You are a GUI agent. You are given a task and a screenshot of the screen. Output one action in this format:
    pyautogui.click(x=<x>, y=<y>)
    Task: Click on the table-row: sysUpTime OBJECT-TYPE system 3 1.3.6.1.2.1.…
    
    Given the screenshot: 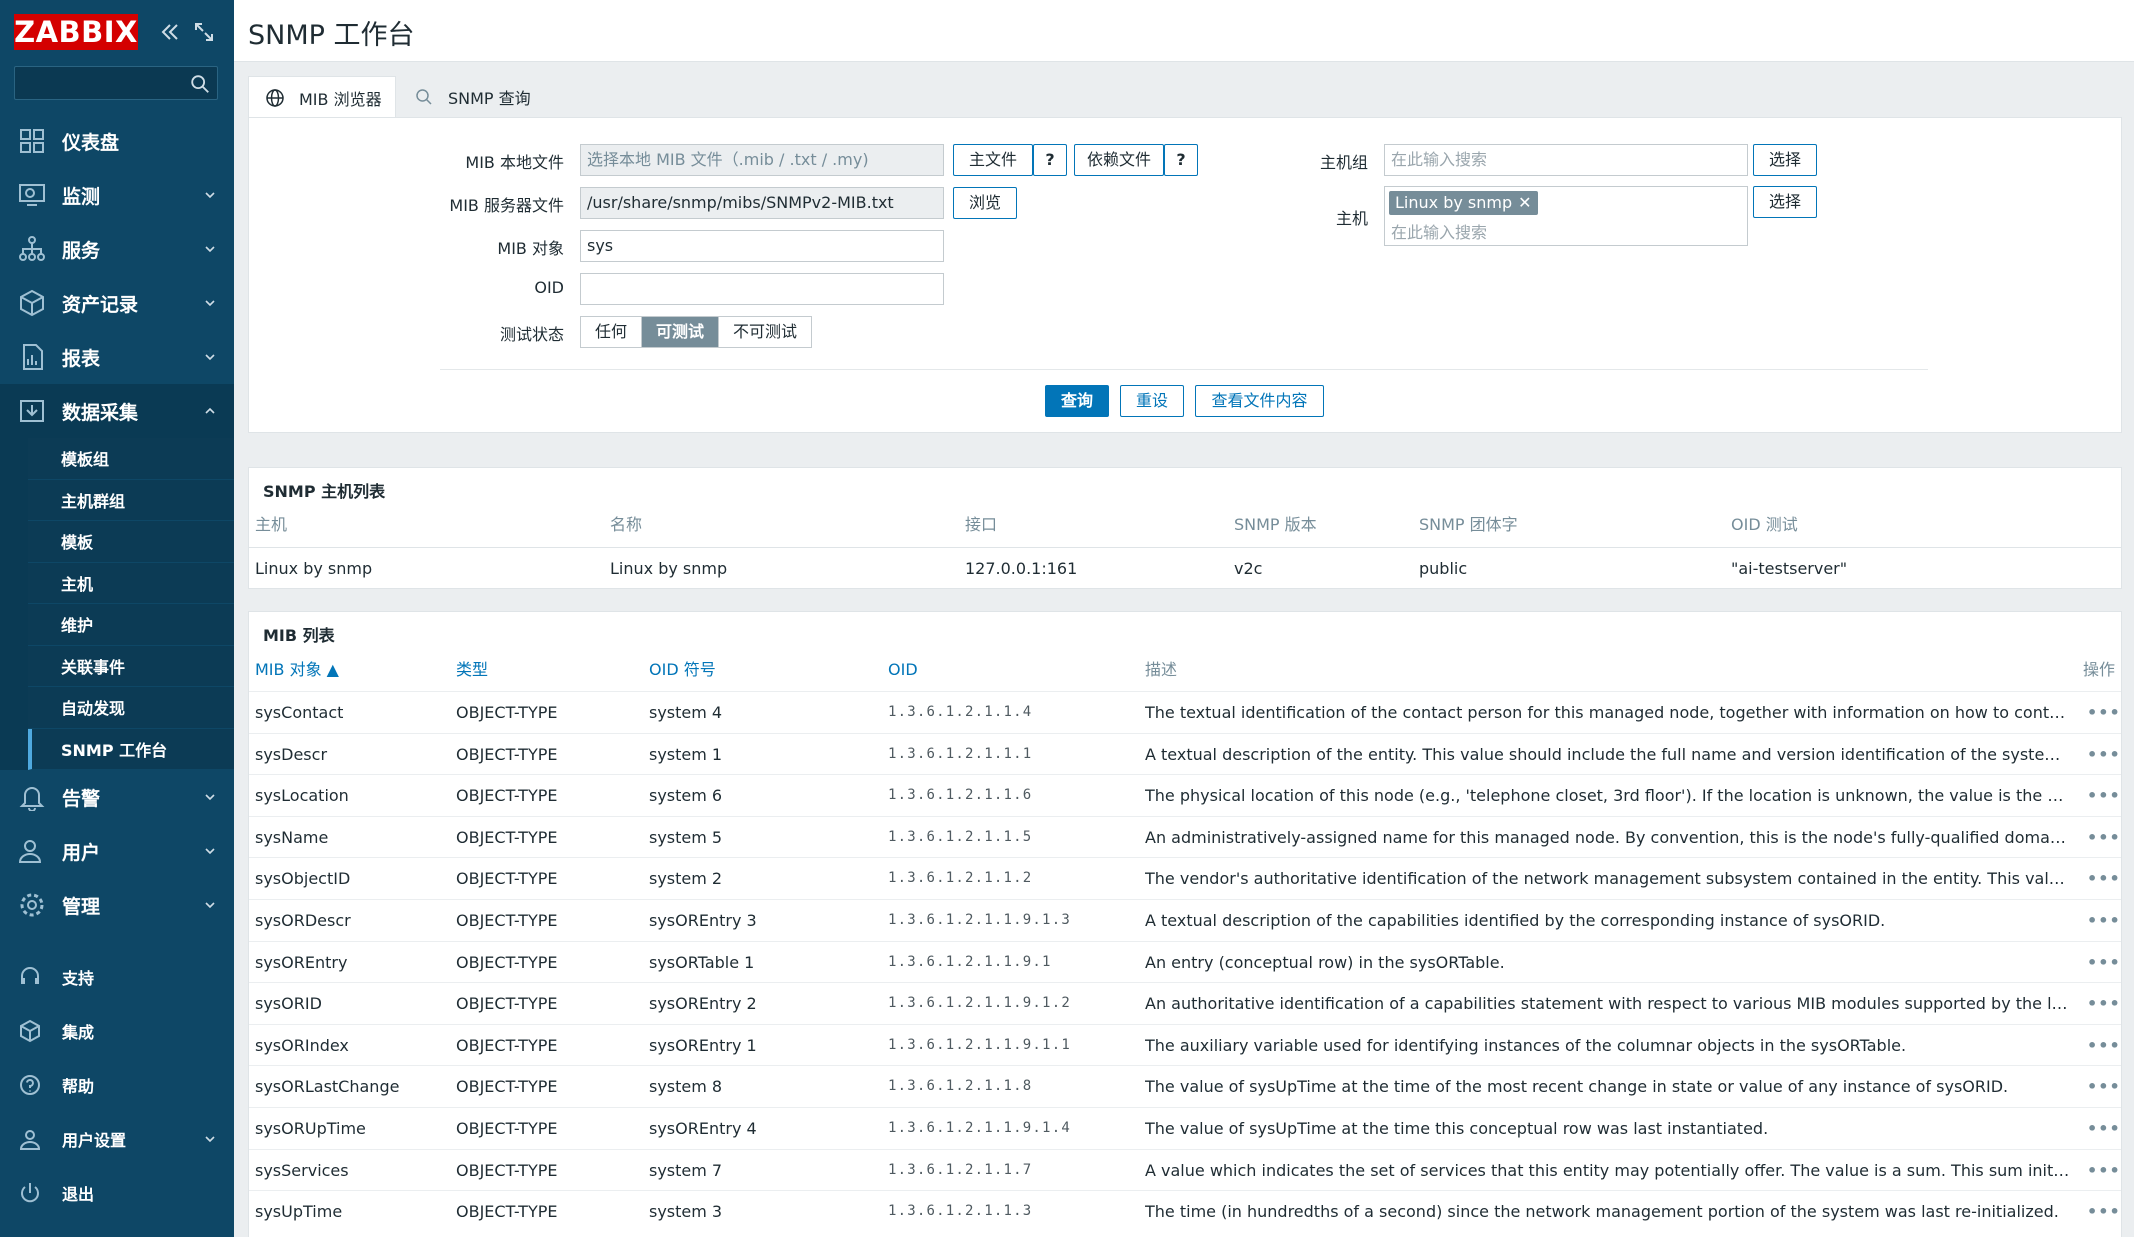 What is the action you would take?
    pyautogui.click(x=1185, y=1211)
    